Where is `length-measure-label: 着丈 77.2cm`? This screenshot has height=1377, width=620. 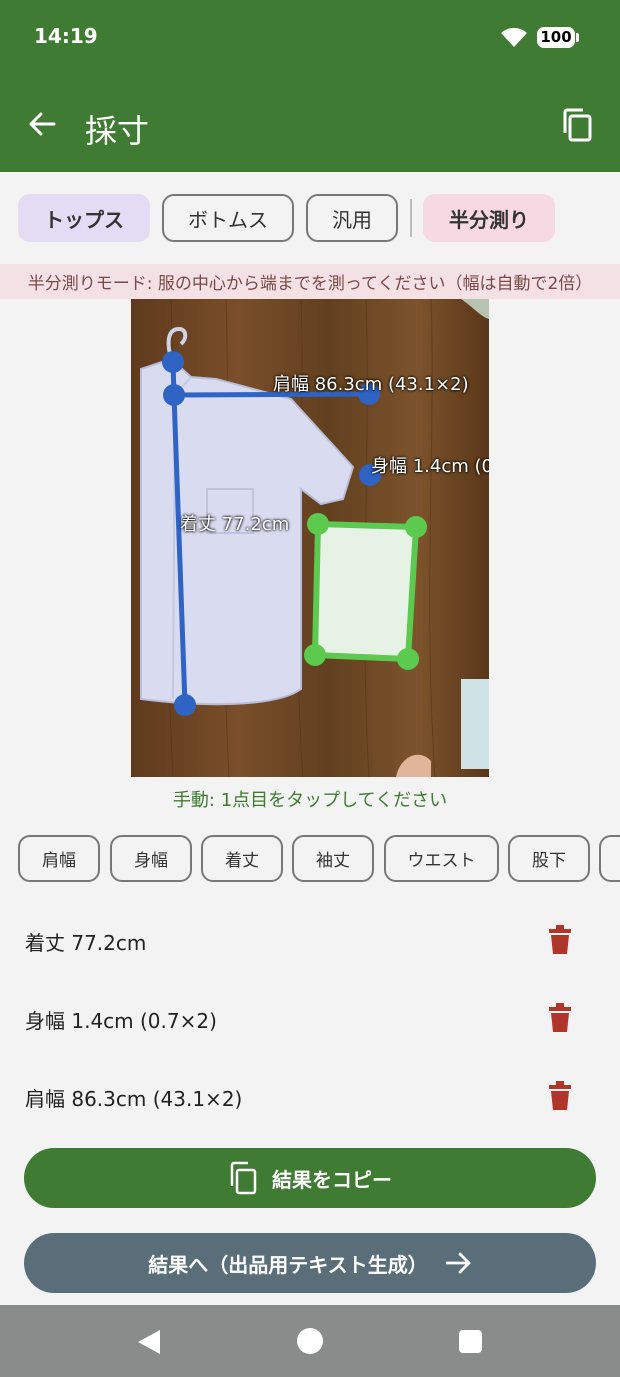 length-measure-label: 着丈 77.2cm is located at coordinates (235, 524).